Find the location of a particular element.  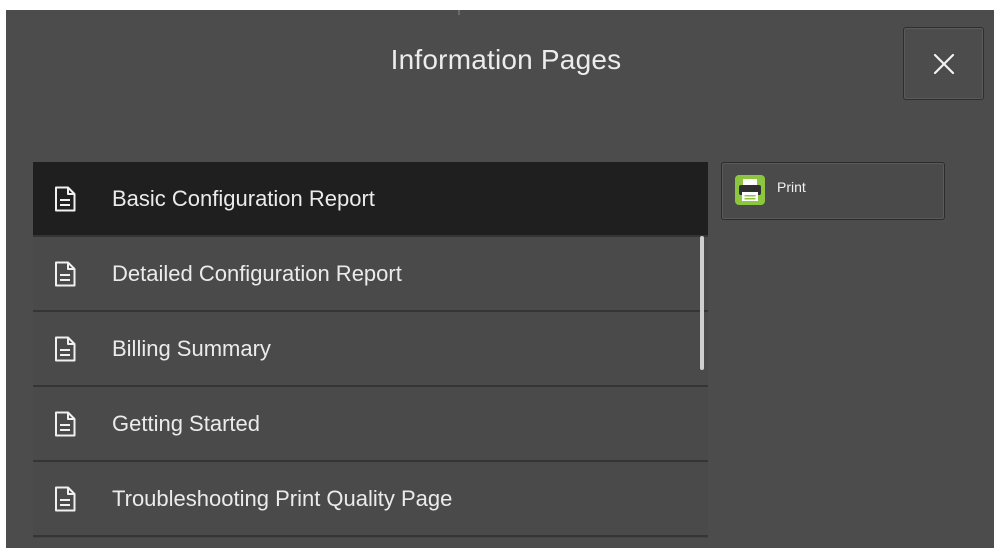

top-divider-mark is located at coordinates (459, 12).